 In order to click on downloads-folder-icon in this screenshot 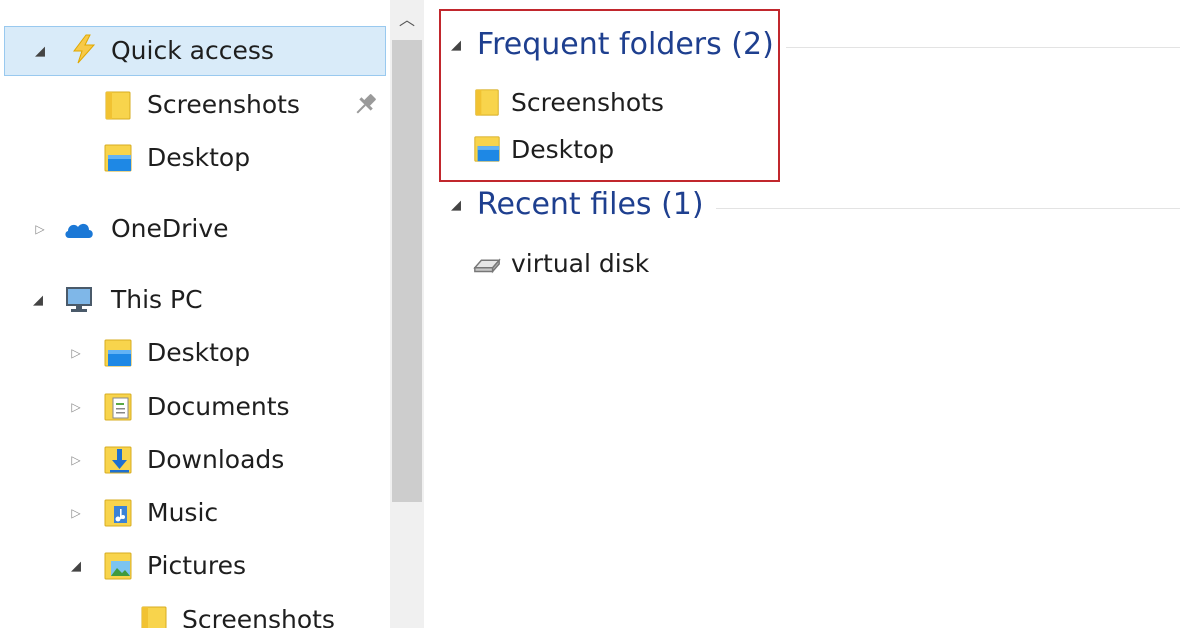, I will do `click(118, 460)`.